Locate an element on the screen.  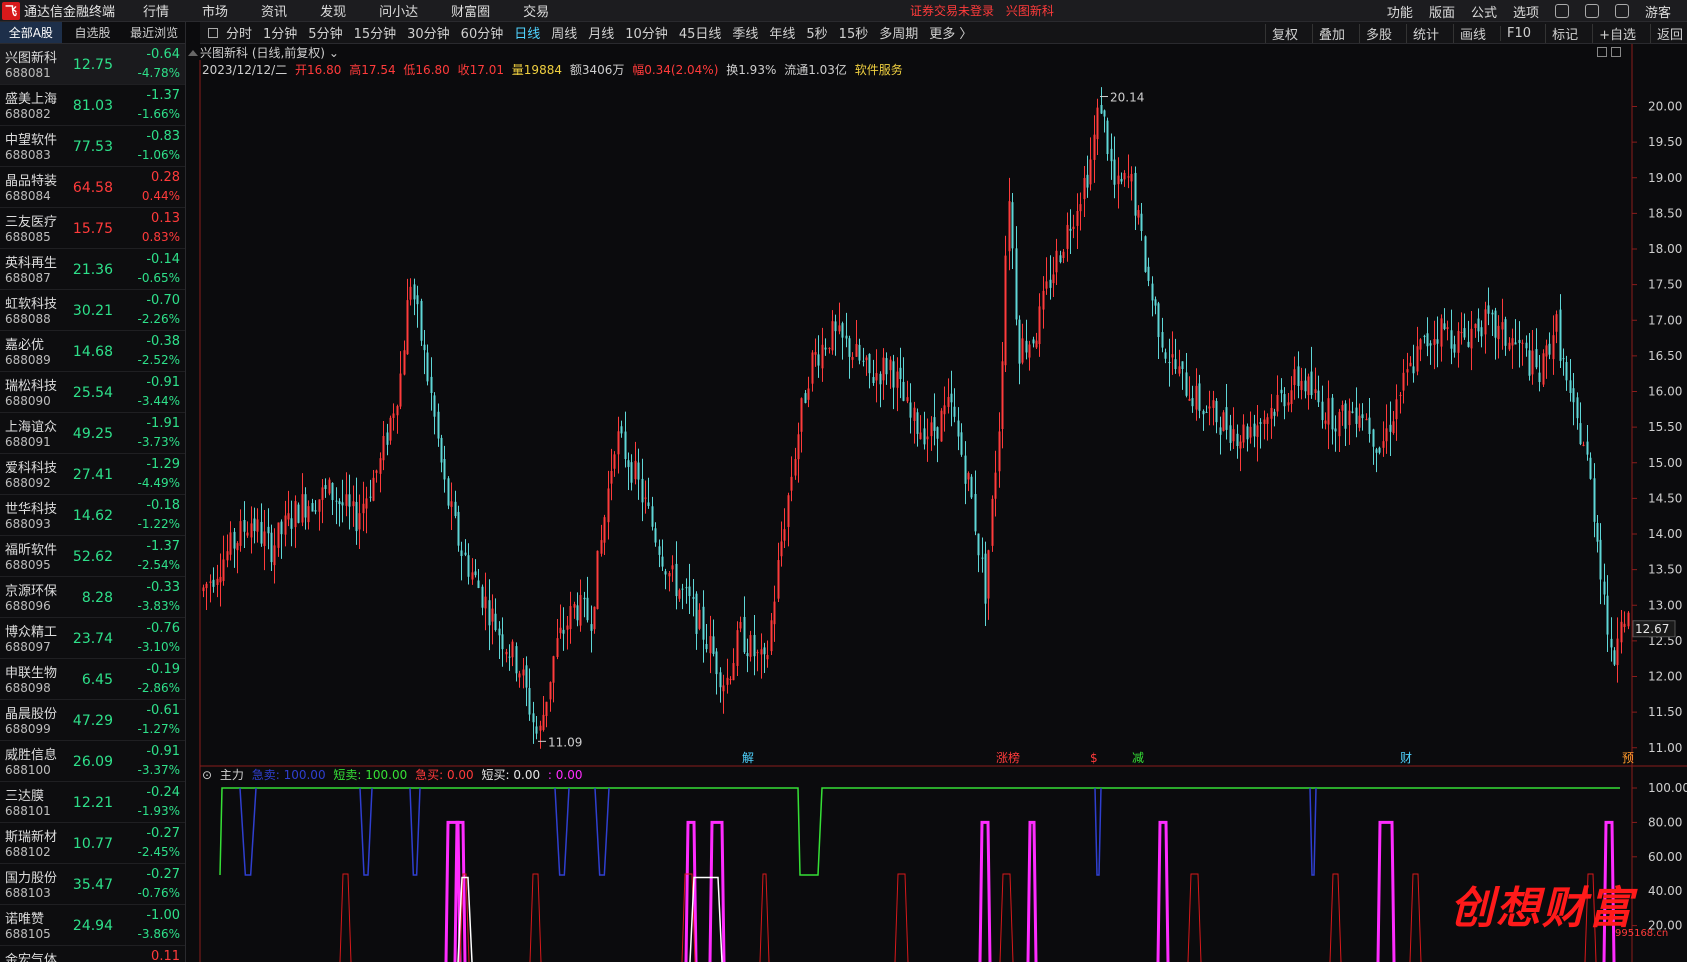
watermark-url: 995168.cn is located at coordinates (1642, 933).